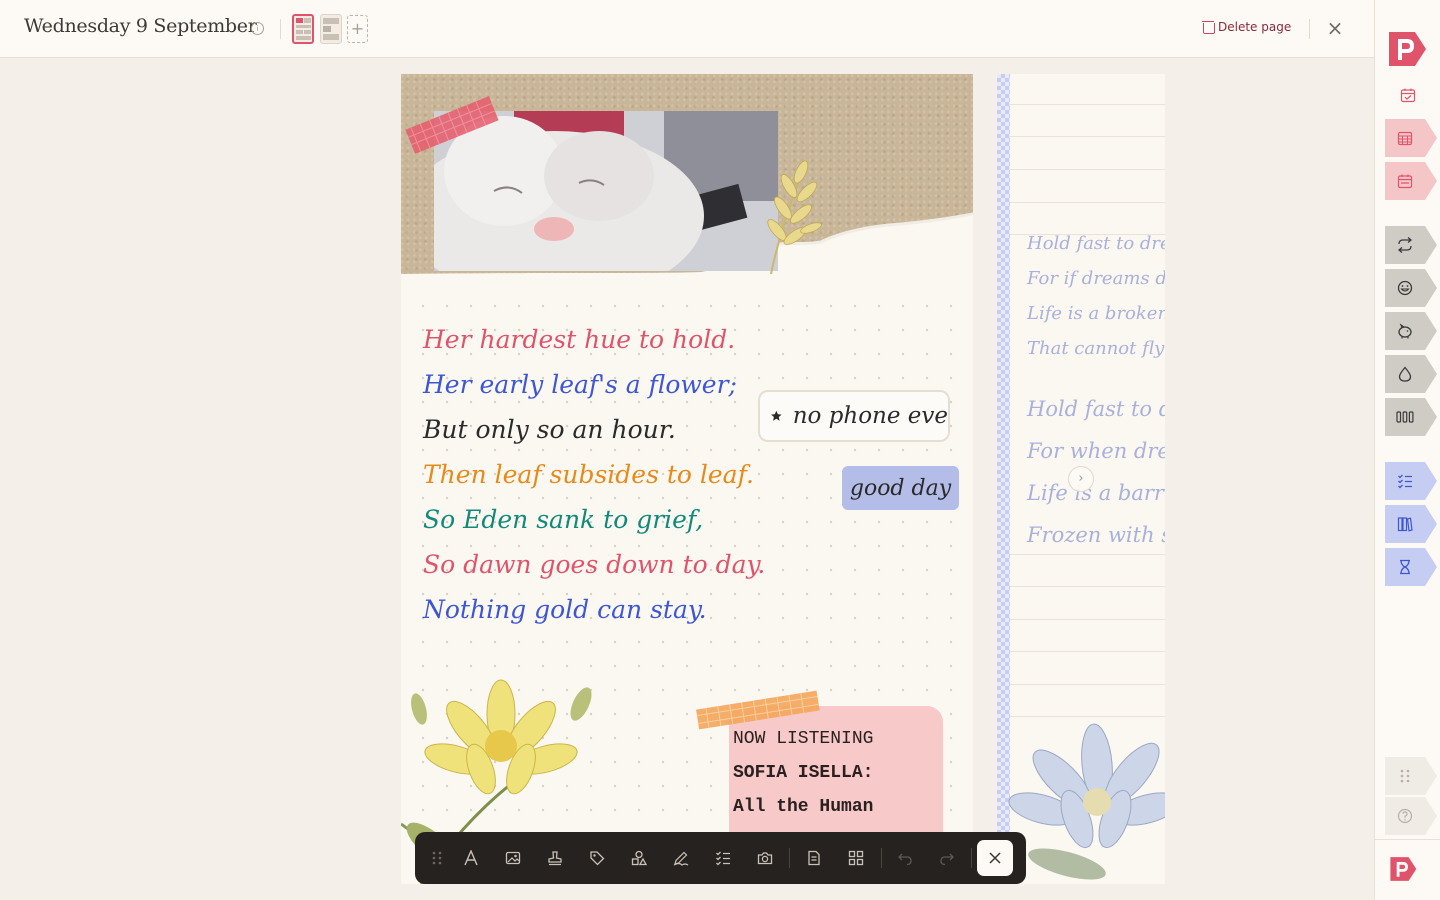  What do you see at coordinates (437, 858) in the screenshot?
I see `drag-handle-icon` at bounding box center [437, 858].